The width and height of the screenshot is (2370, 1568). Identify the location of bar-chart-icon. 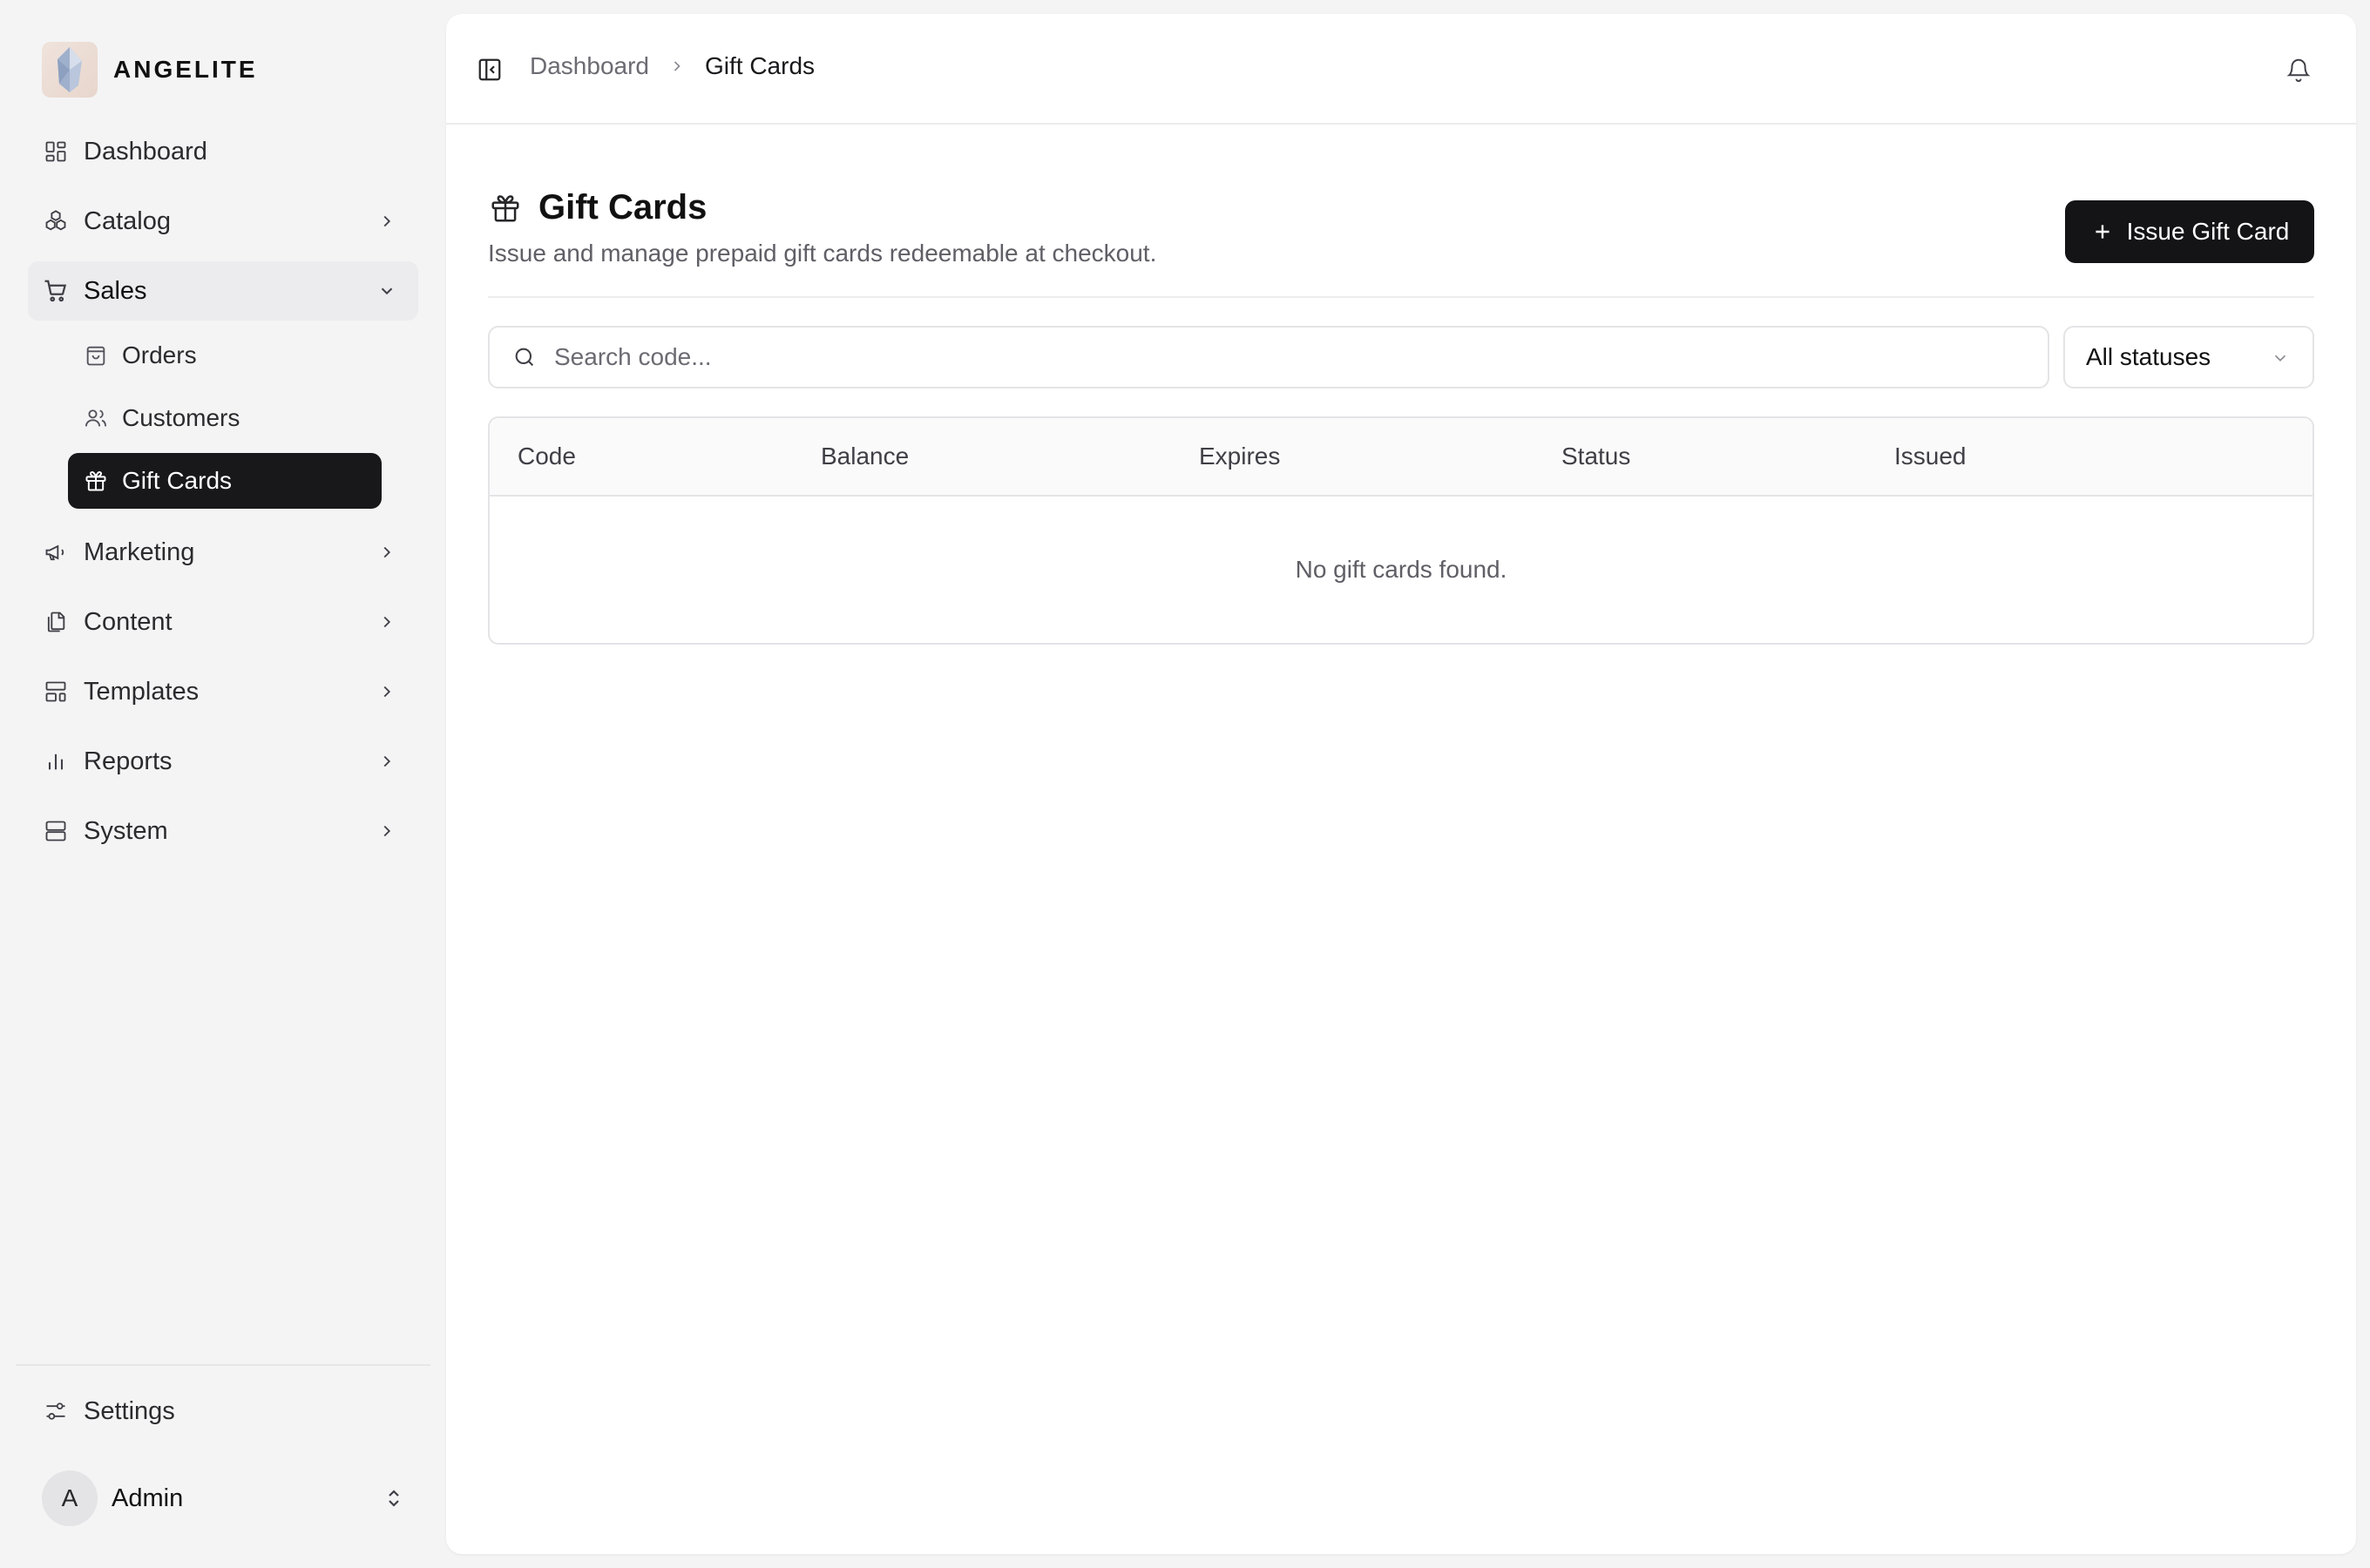
(56, 761).